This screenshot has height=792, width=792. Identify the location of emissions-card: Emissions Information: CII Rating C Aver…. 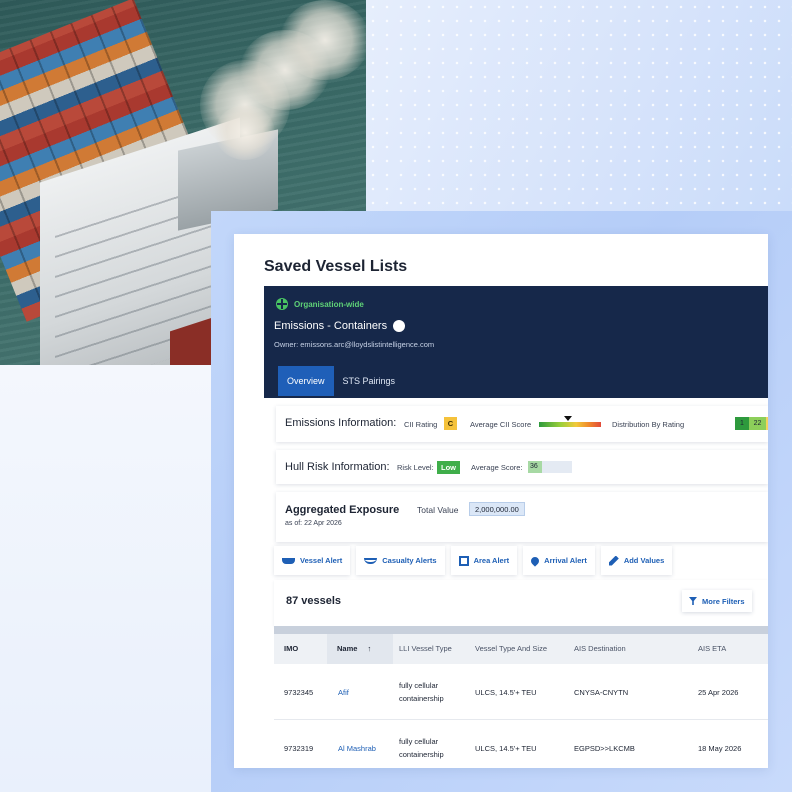
(522, 424).